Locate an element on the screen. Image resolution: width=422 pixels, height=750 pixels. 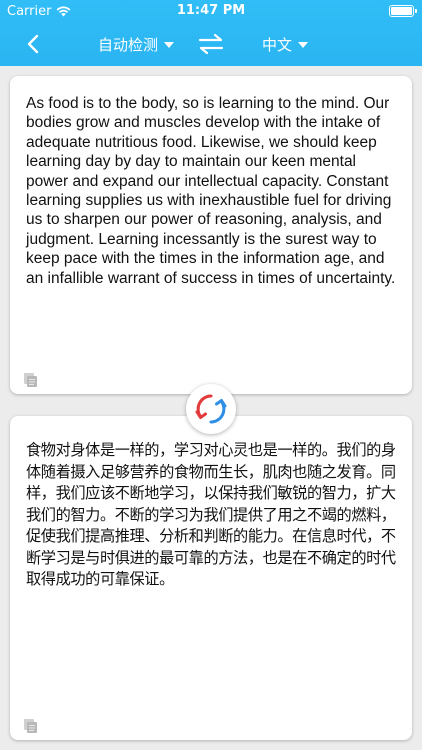
status-bar: Carrier 11:47 PM is located at coordinates (211, 11).